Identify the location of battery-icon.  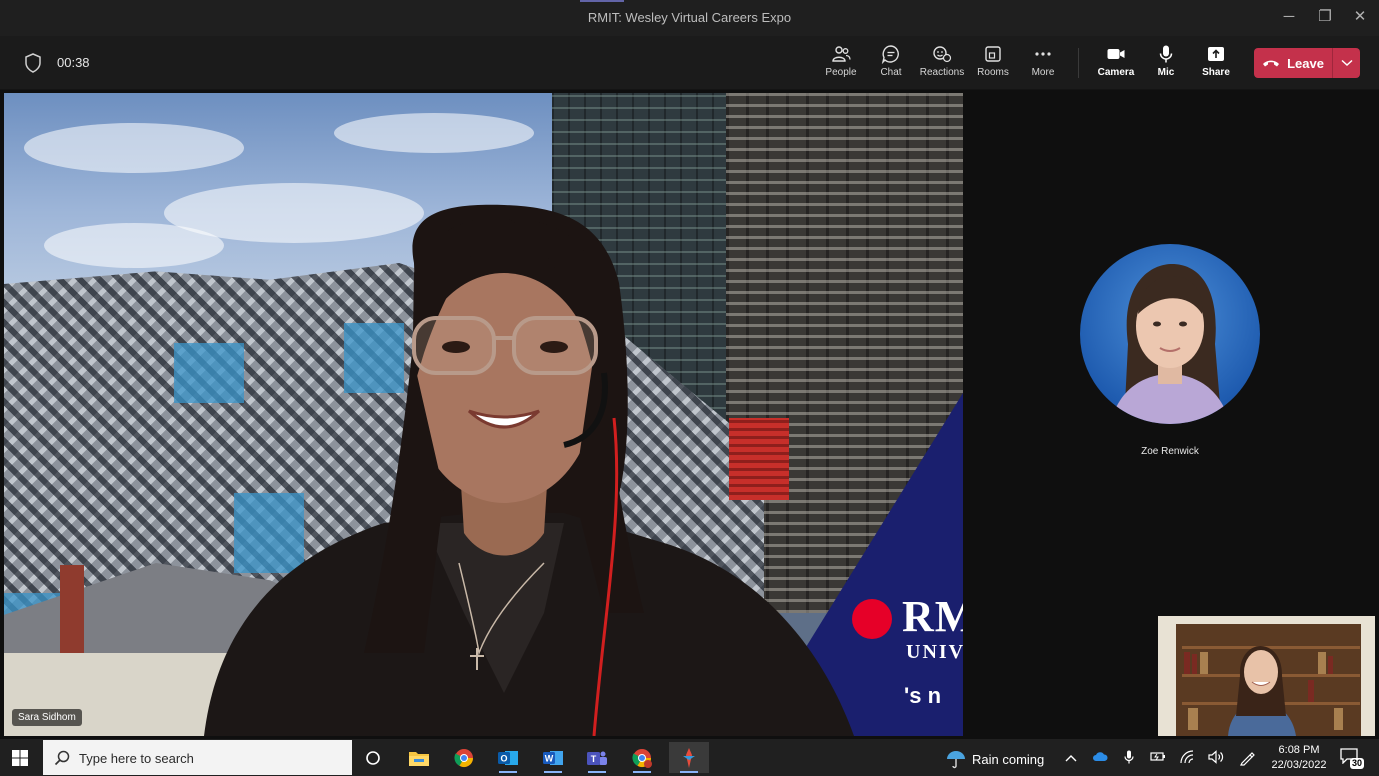
(1157, 756).